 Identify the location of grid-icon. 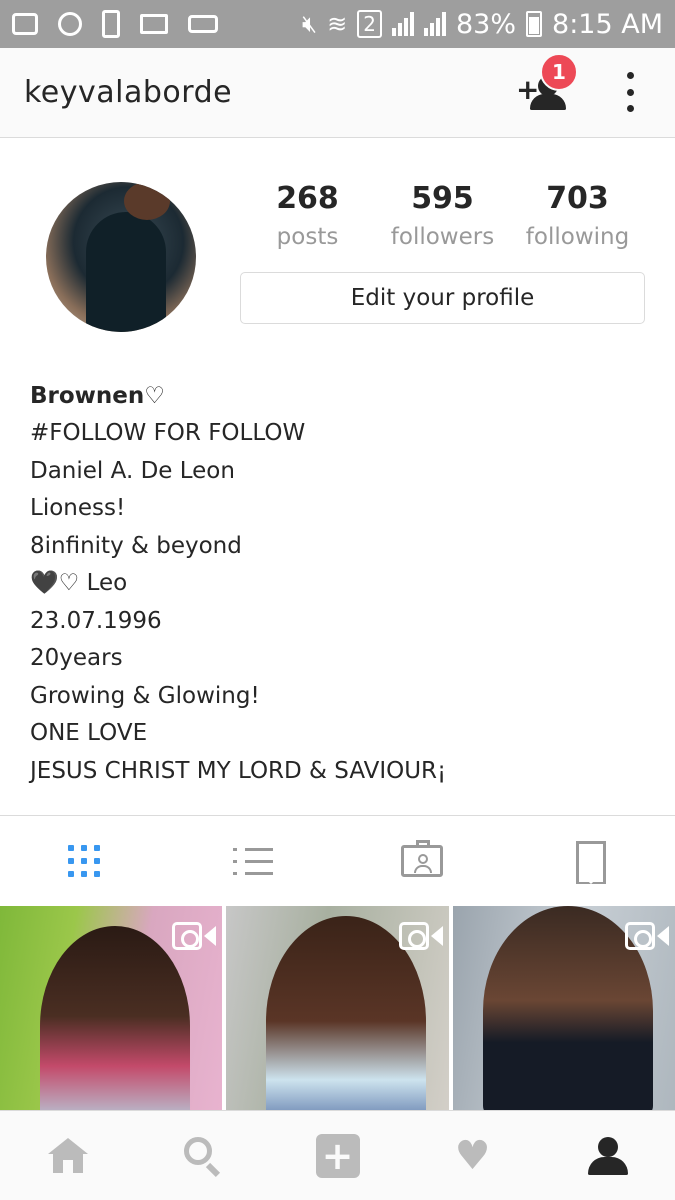
(84, 861).